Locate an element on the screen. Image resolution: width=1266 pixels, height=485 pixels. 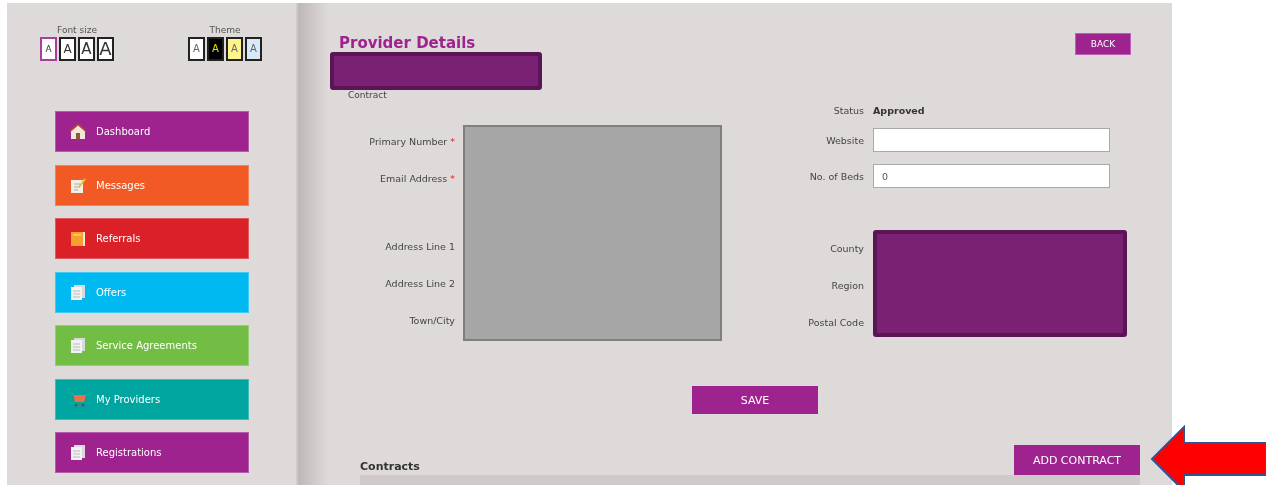
add-contract-button: ADD CONTRACT is located at coordinates (1077, 460).